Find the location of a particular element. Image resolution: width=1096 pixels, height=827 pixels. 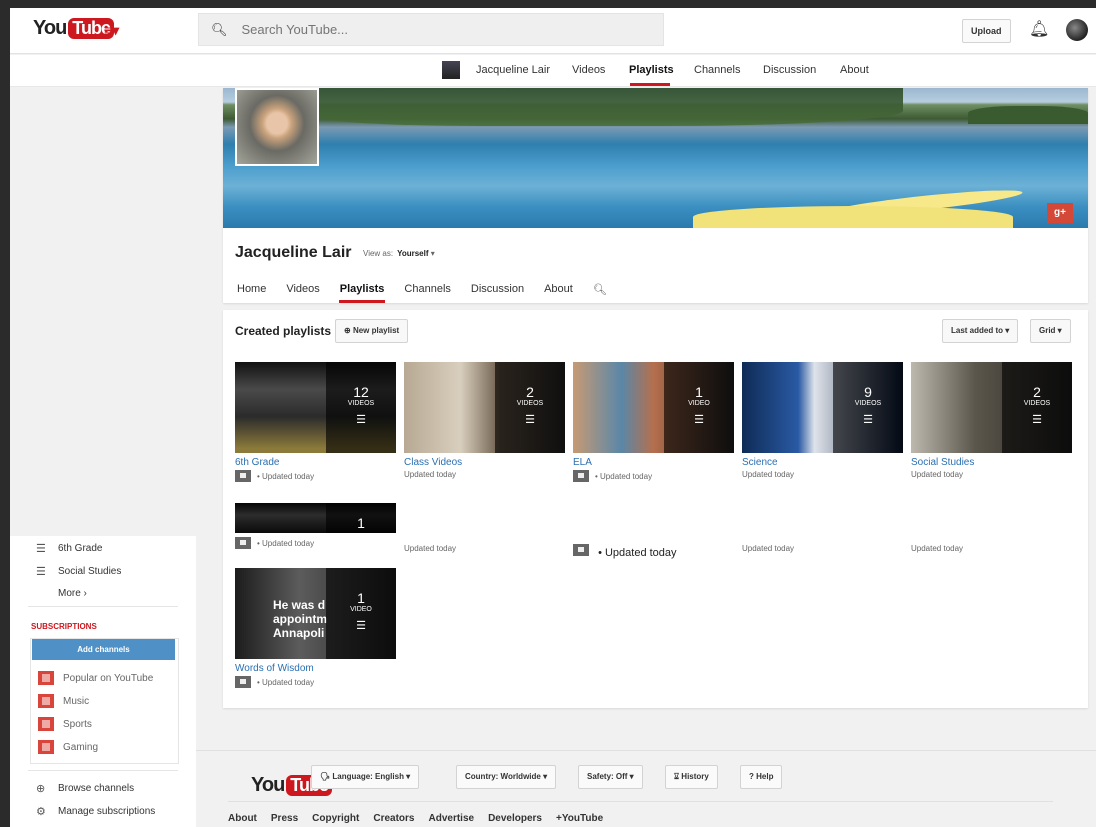

tab-channels: Channels is located at coordinates (427, 289).